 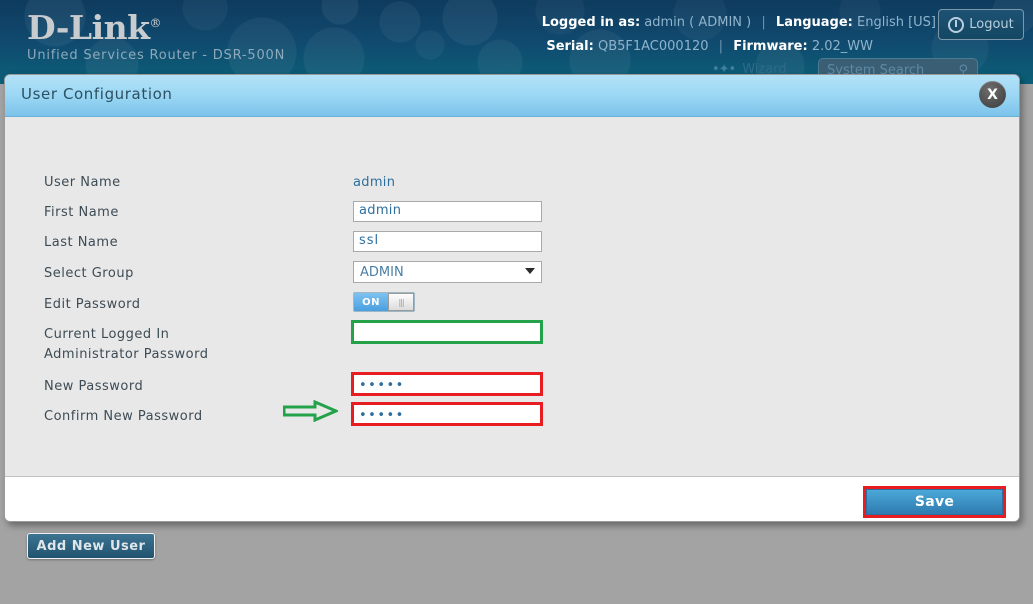 What do you see at coordinates (447, 211) in the screenshot?
I see `first-name-input: admin` at bounding box center [447, 211].